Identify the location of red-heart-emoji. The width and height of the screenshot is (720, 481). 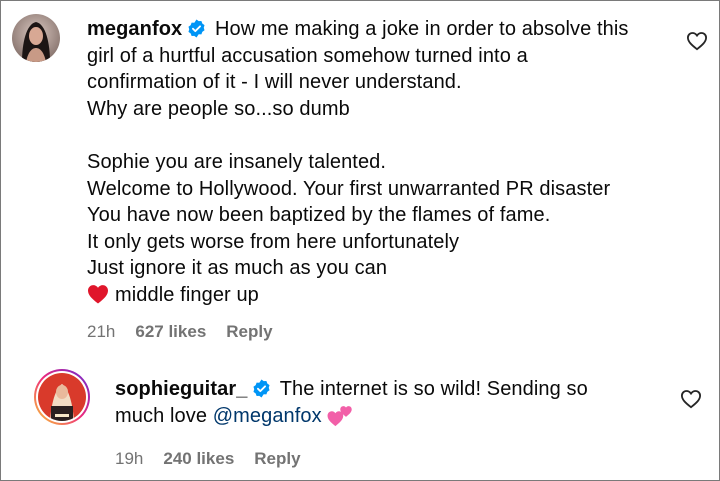
(98, 294).